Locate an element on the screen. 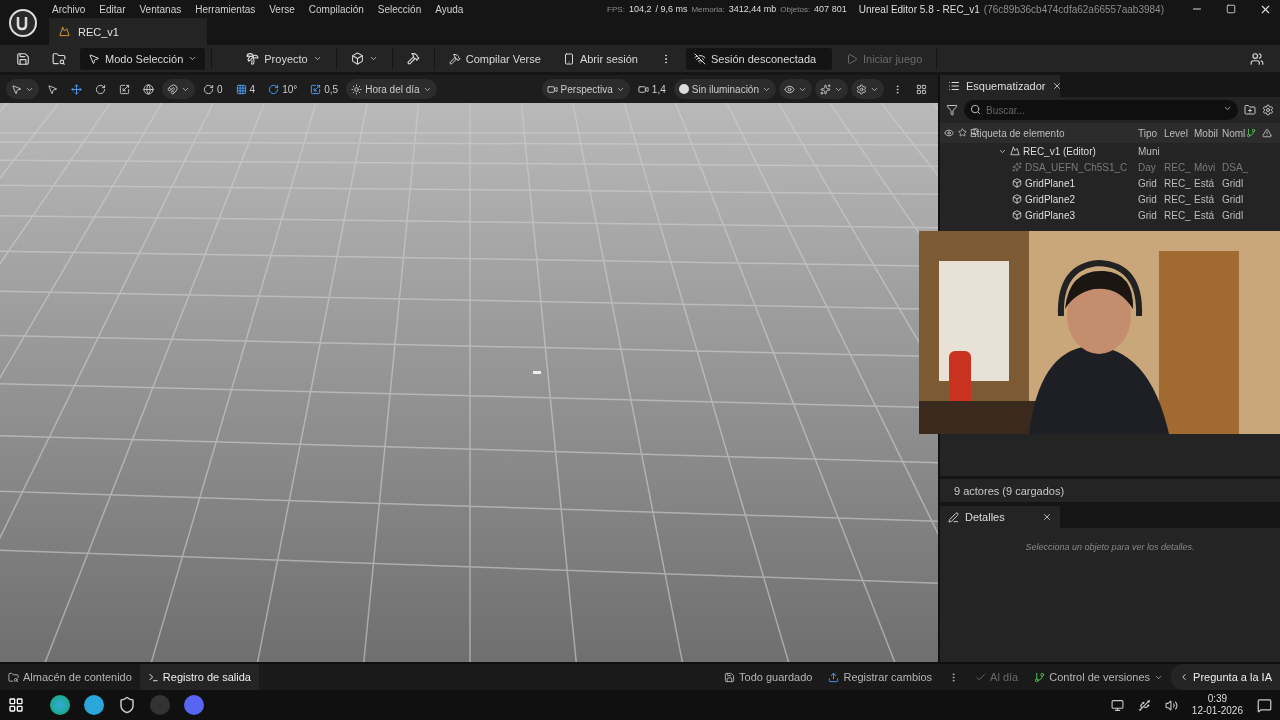 This screenshot has width=1280, height=720. star-icon is located at coordinates (962, 133).